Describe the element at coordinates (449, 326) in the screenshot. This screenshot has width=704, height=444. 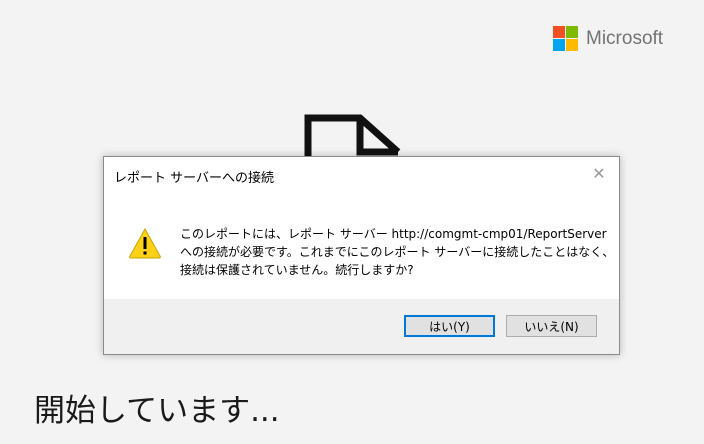
I see `yes-button: はい(Y)` at that location.